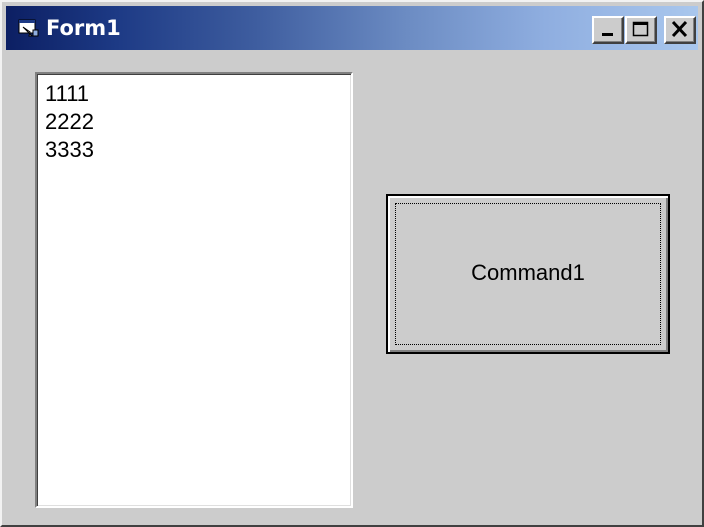 The width and height of the screenshot is (704, 527). I want to click on minimize-button, so click(608, 30).